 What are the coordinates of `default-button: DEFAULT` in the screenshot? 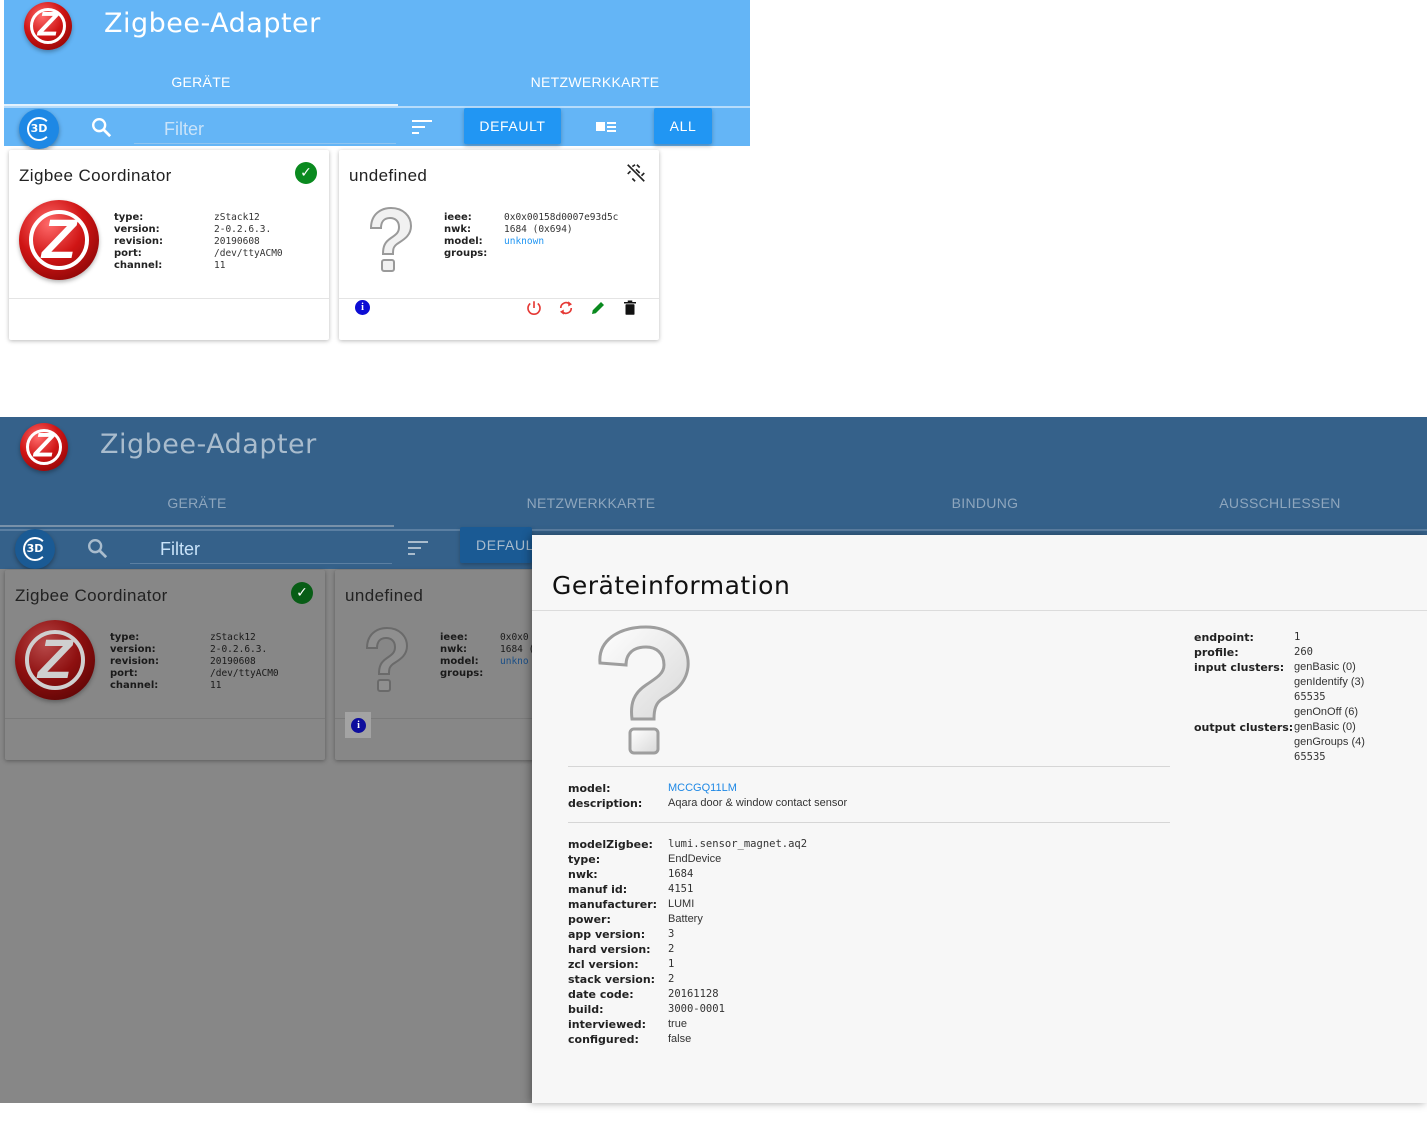 It's located at (512, 126).